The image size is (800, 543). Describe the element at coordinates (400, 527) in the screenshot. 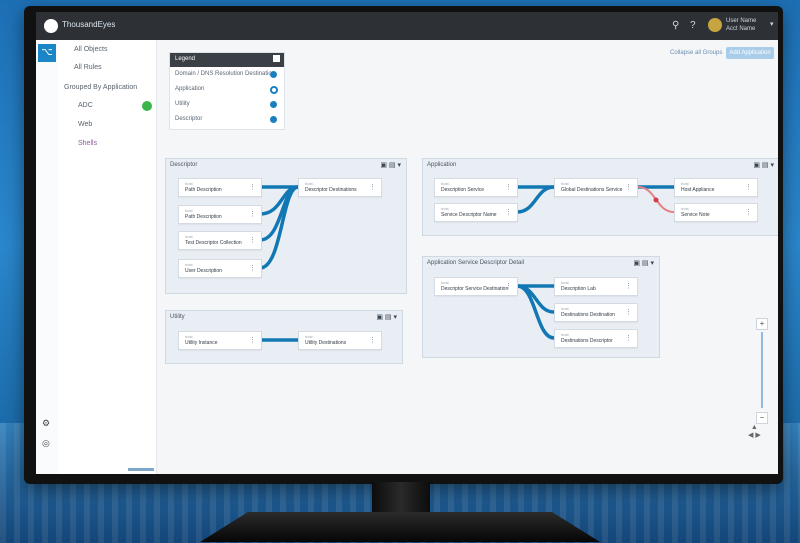

I see `monitor-stand-base` at that location.